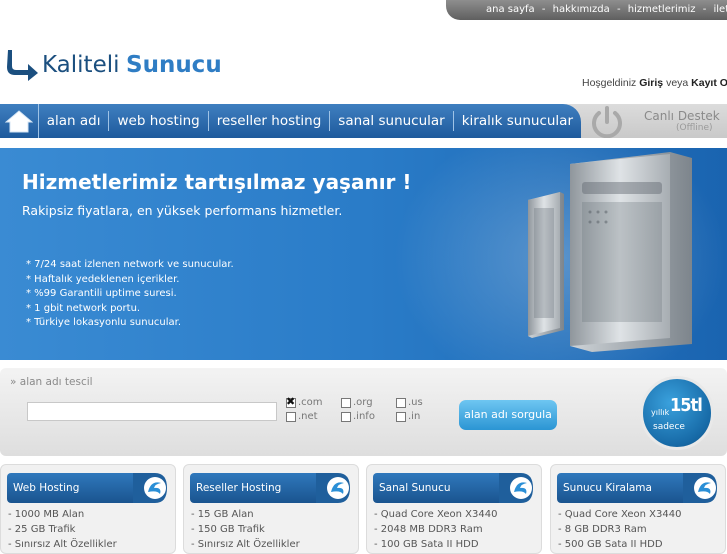 Image resolution: width=727 pixels, height=554 pixels. What do you see at coordinates (270, 121) in the screenshot?
I see `nav-item-reseller-hosting: reseller hosting` at bounding box center [270, 121].